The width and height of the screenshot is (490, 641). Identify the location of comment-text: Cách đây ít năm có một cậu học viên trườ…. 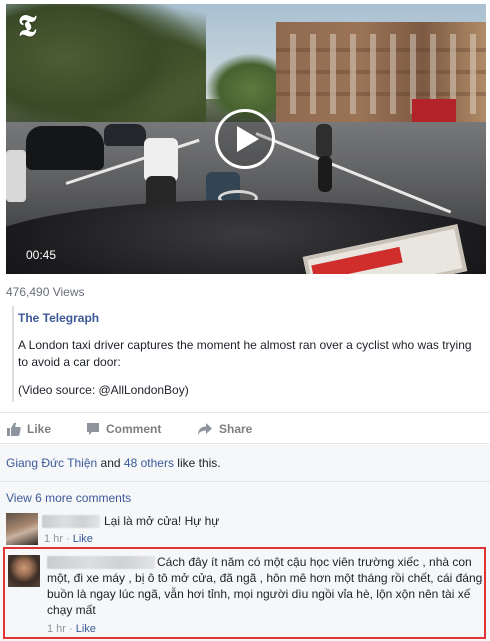
(265, 586).